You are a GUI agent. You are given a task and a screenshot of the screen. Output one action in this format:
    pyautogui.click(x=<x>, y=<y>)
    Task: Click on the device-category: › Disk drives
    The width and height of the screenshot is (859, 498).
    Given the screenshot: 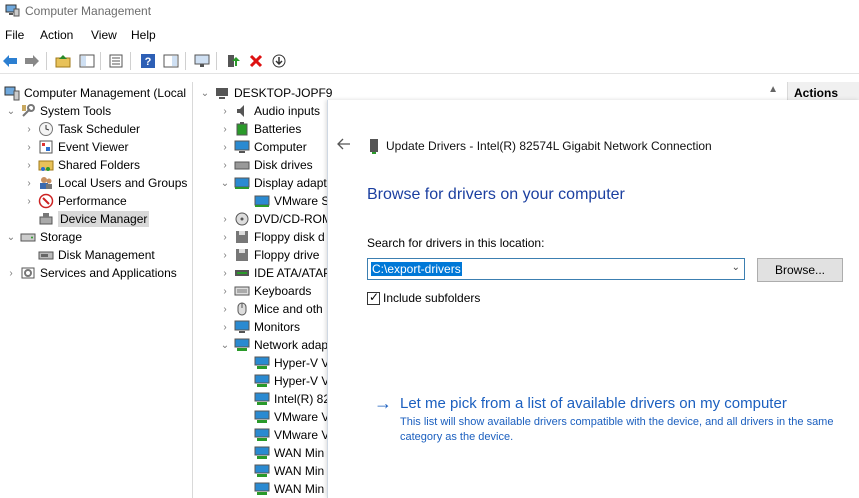 What is the action you would take?
    pyautogui.click(x=266, y=165)
    